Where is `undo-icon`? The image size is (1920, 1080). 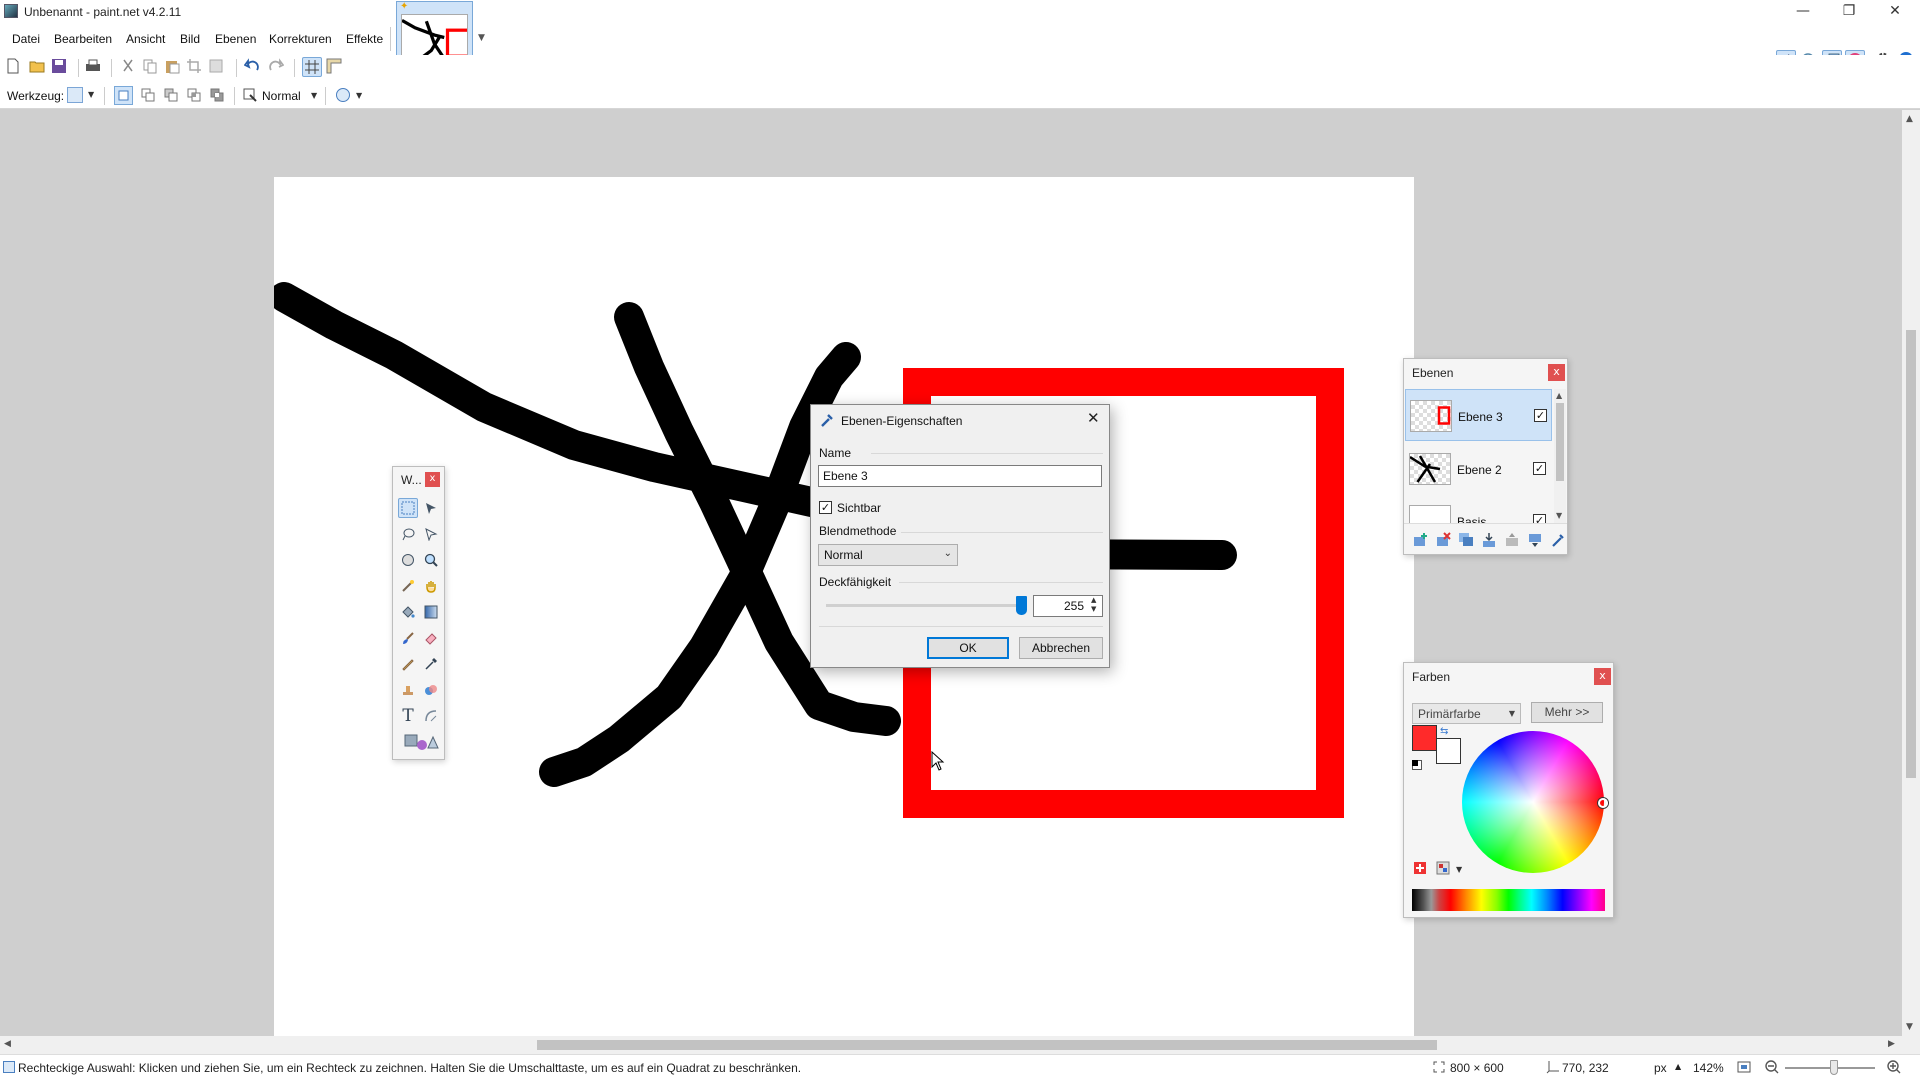 undo-icon is located at coordinates (251, 66).